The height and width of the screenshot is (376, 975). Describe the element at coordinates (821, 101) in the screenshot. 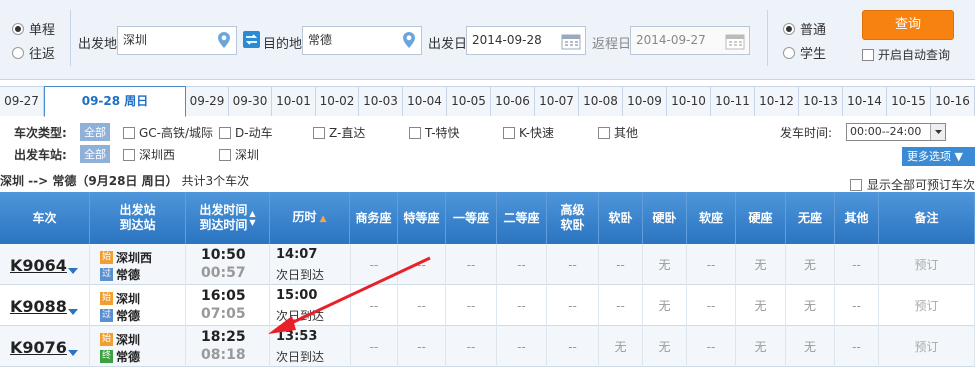

I see `date-tab: 10-13` at that location.